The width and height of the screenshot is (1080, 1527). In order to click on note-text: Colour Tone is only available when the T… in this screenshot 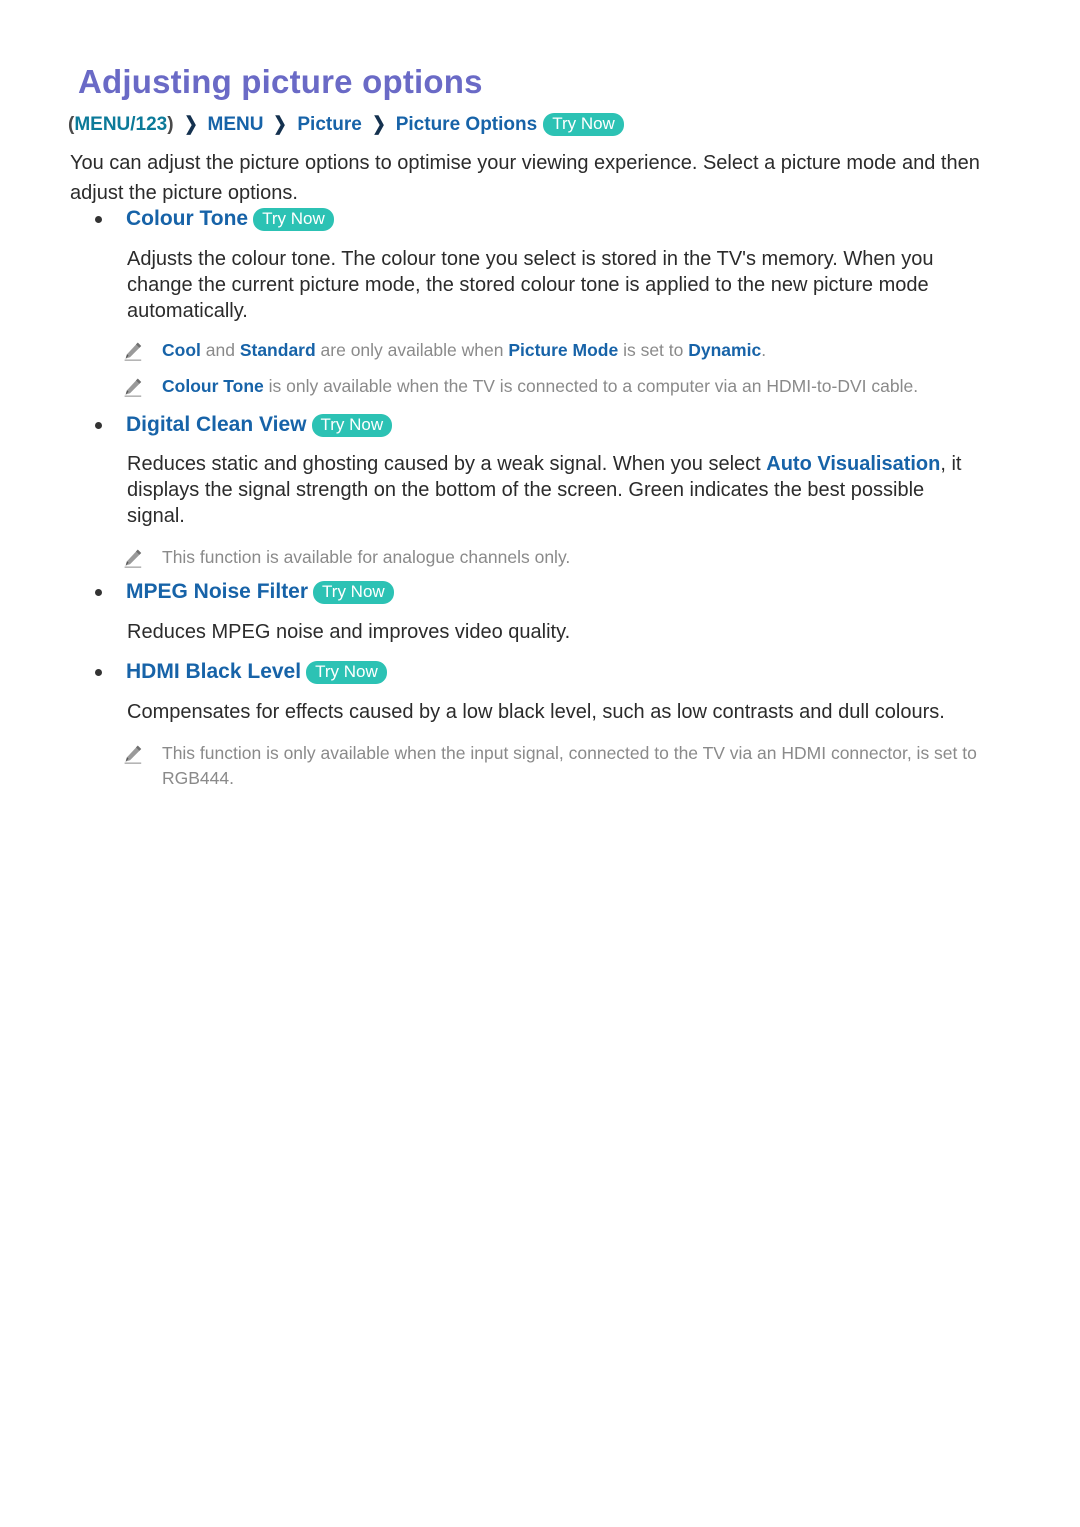, I will do `click(540, 386)`.